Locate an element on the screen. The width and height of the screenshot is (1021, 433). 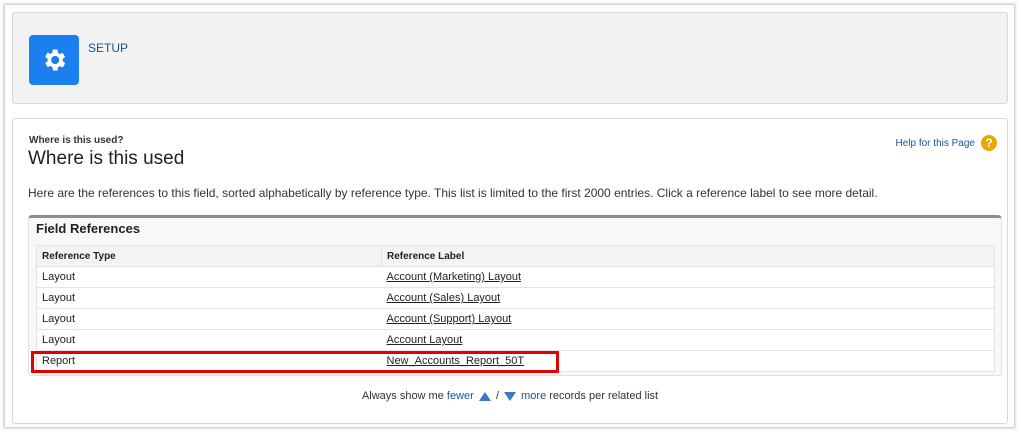
more-arrow-icon is located at coordinates (510, 396).